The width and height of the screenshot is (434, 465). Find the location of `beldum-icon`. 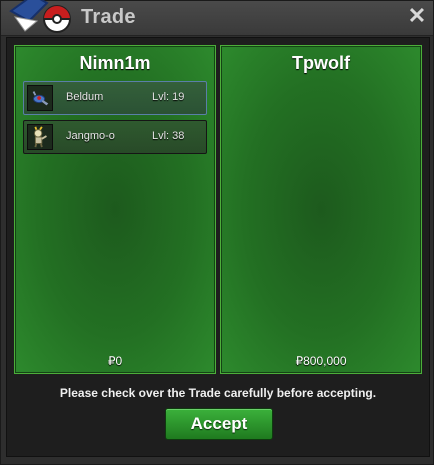

beldum-icon is located at coordinates (40, 98).